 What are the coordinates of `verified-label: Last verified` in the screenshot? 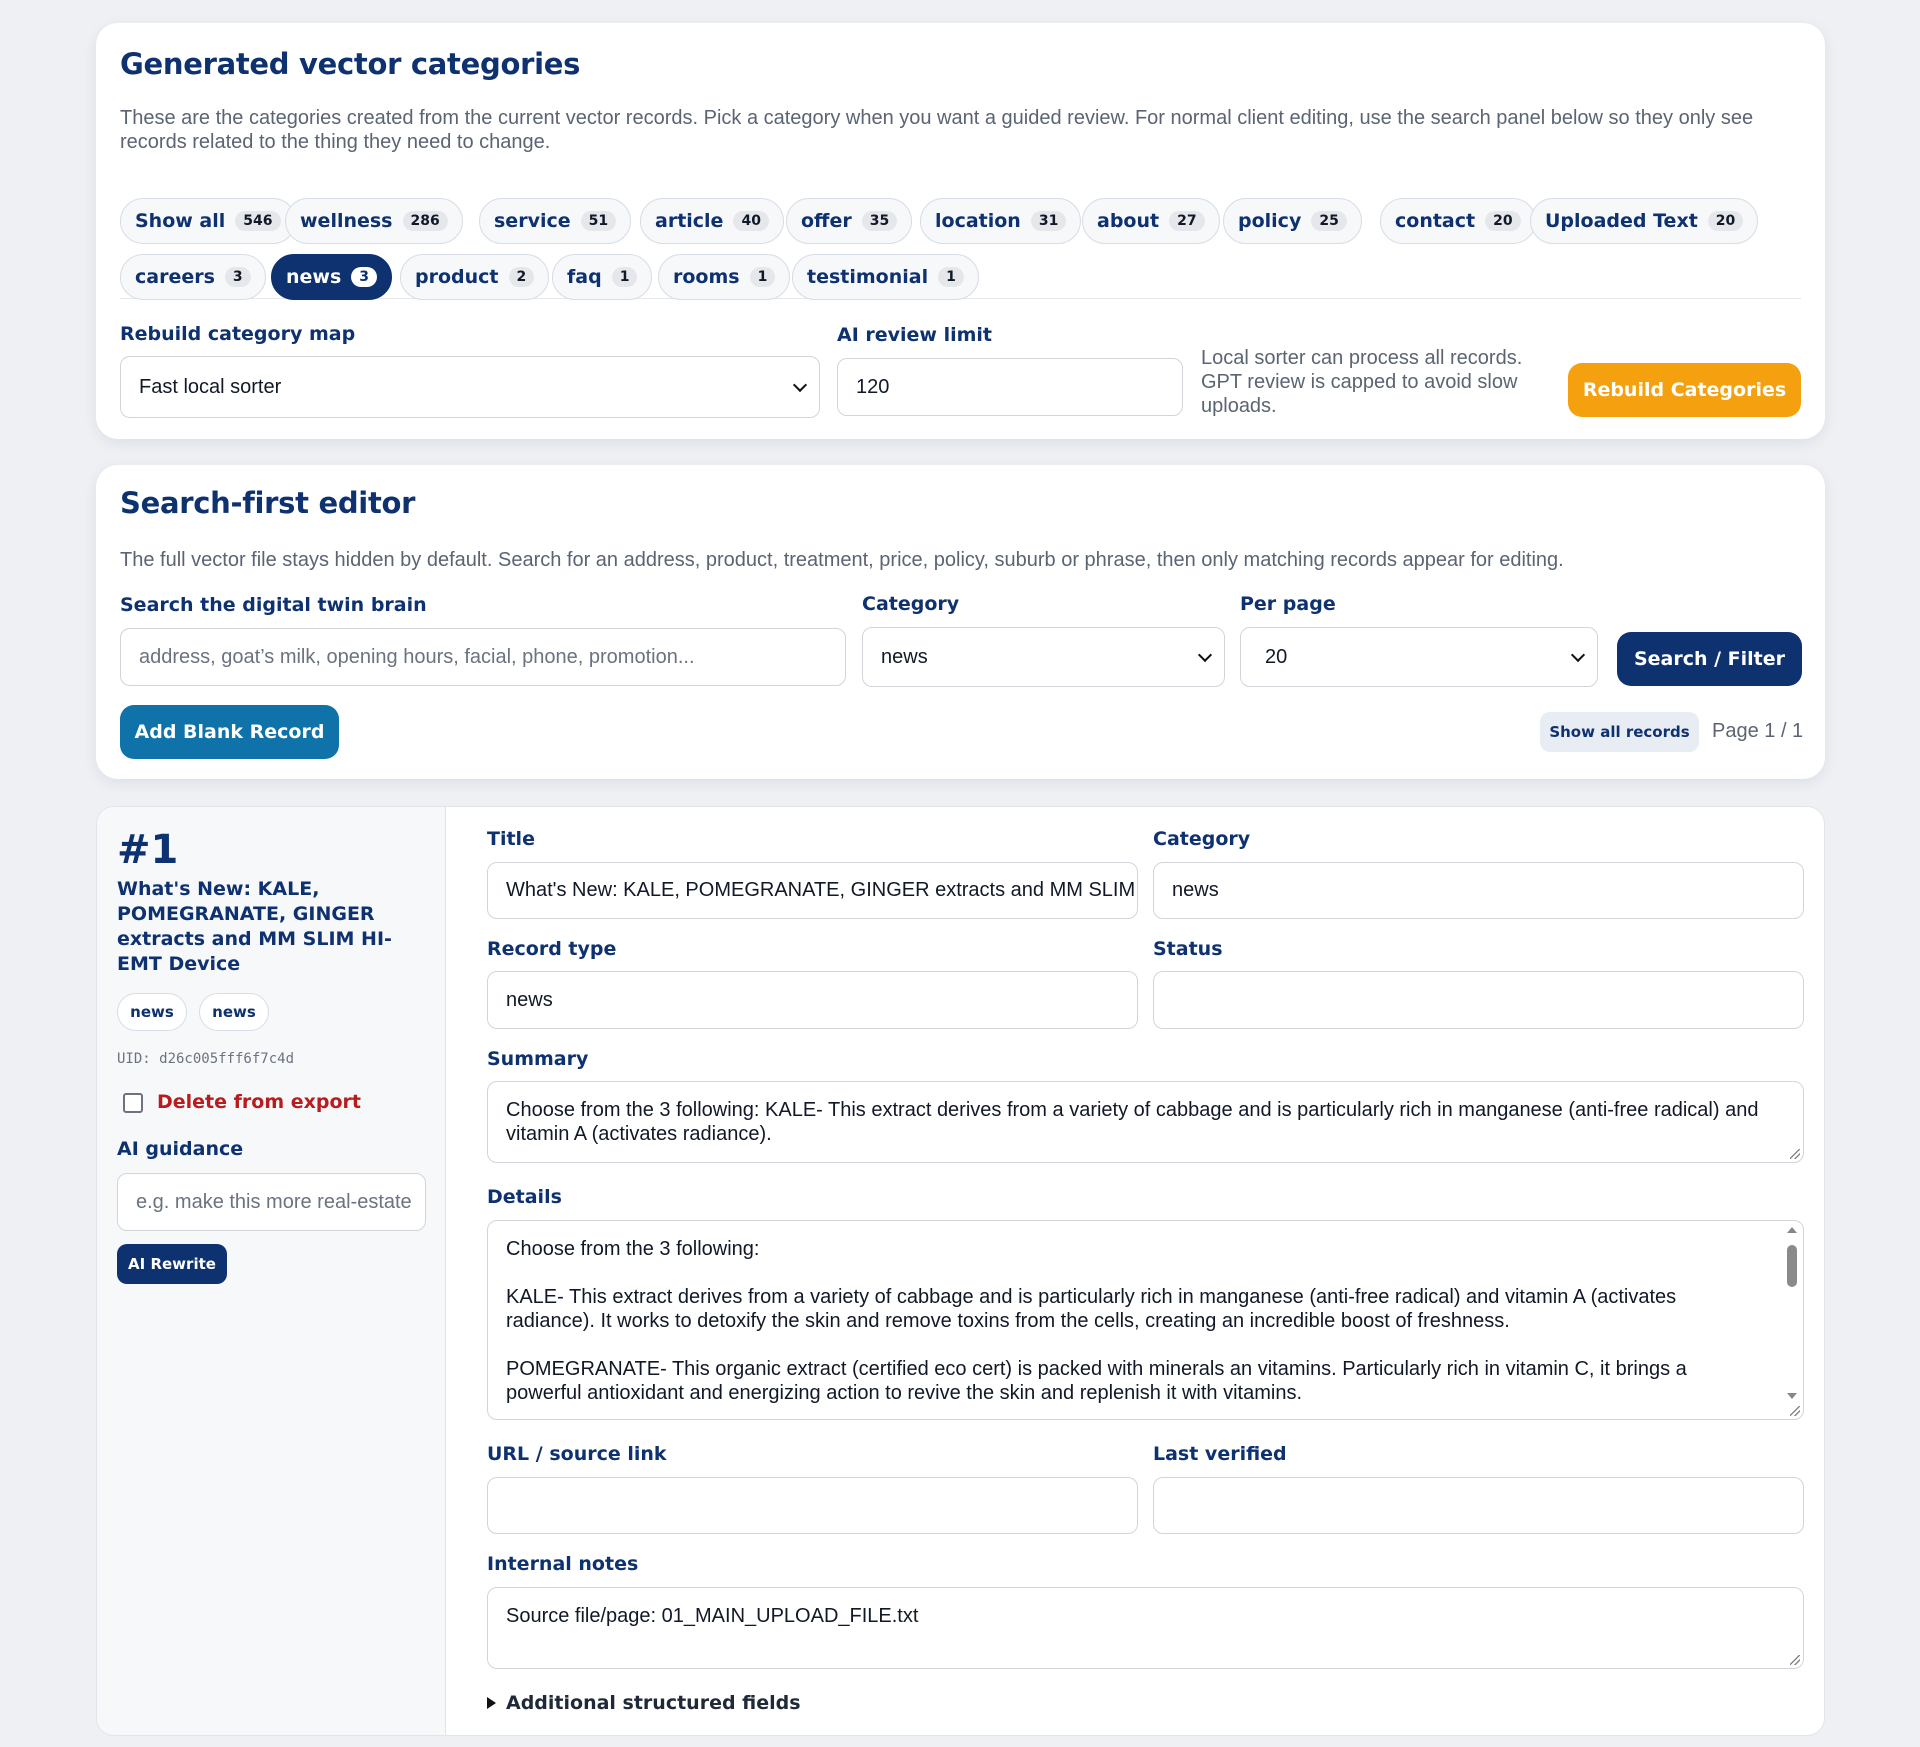 It's located at (1220, 1454).